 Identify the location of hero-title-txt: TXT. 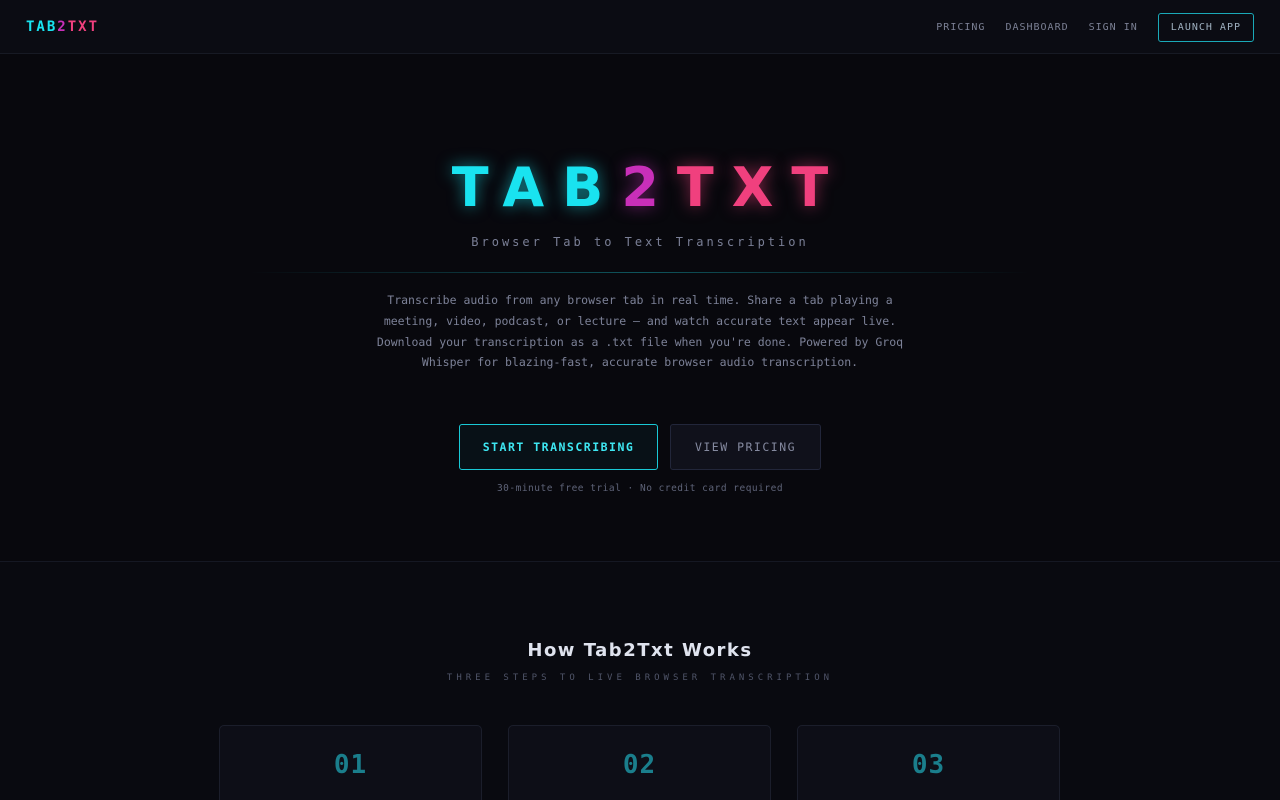
(761, 187).